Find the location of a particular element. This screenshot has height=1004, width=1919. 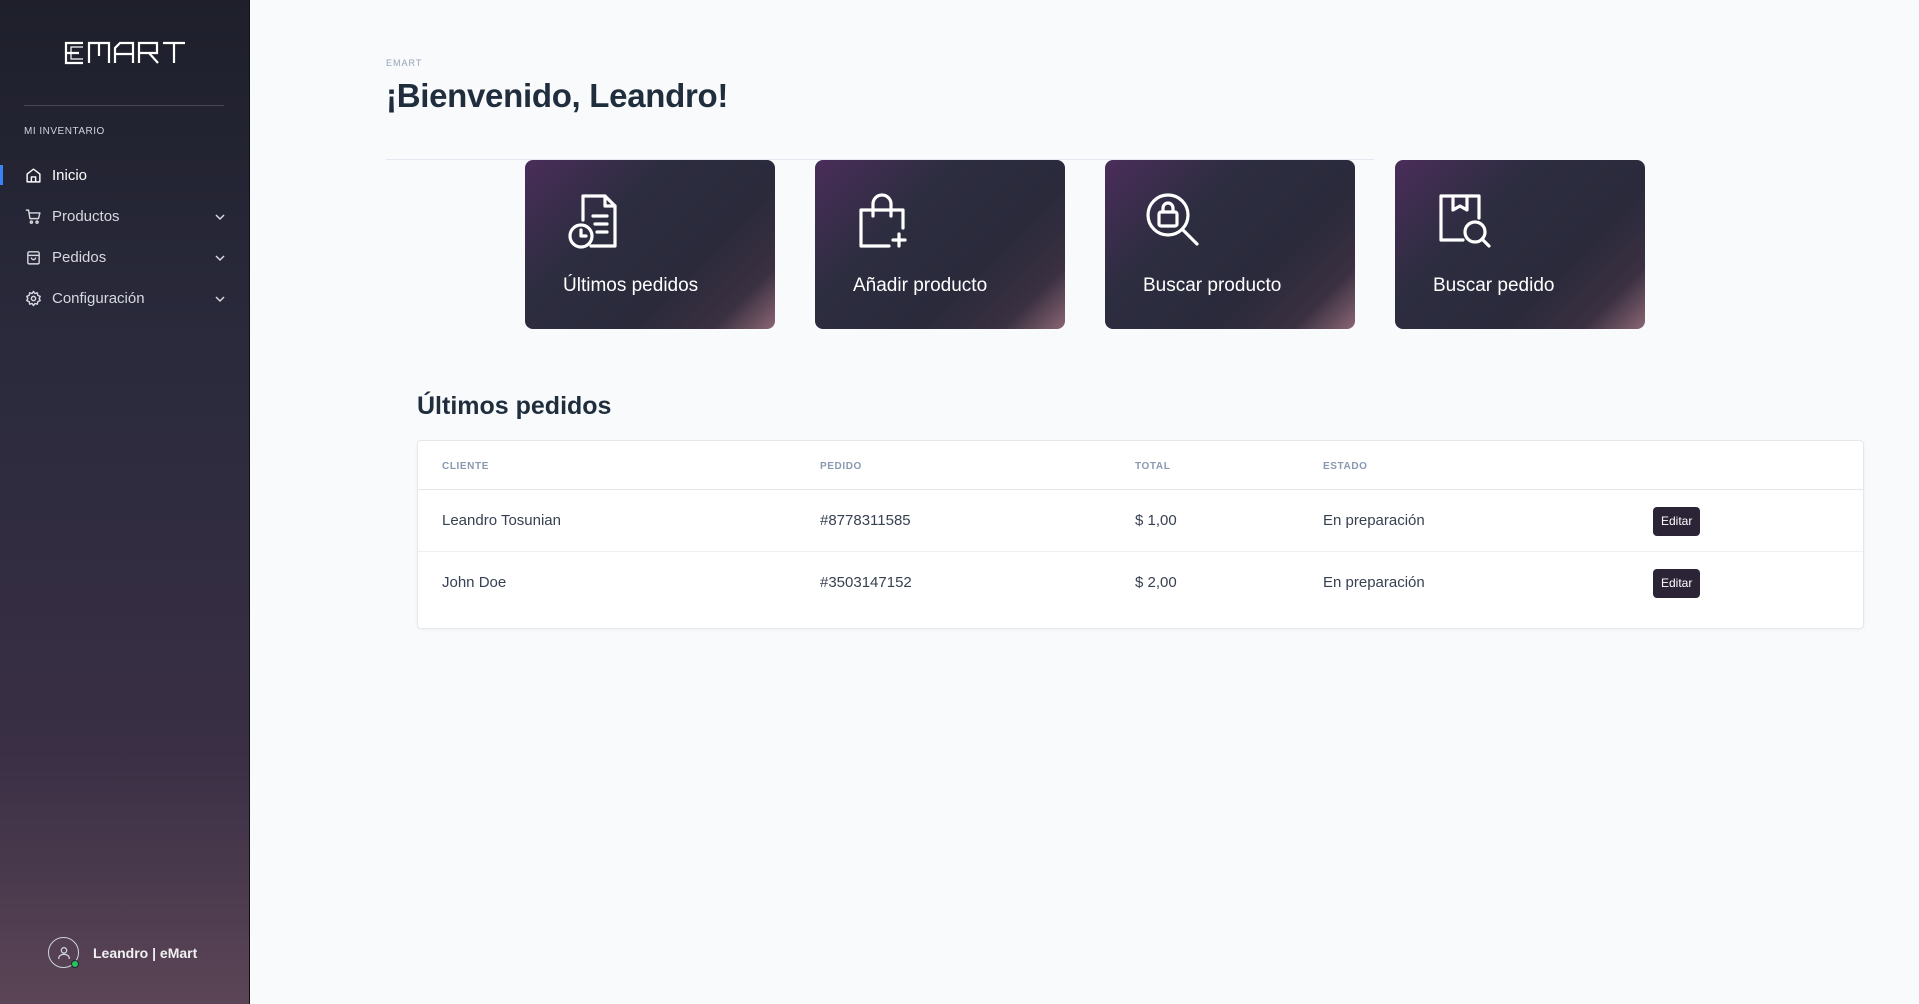

home-icon is located at coordinates (33, 176).